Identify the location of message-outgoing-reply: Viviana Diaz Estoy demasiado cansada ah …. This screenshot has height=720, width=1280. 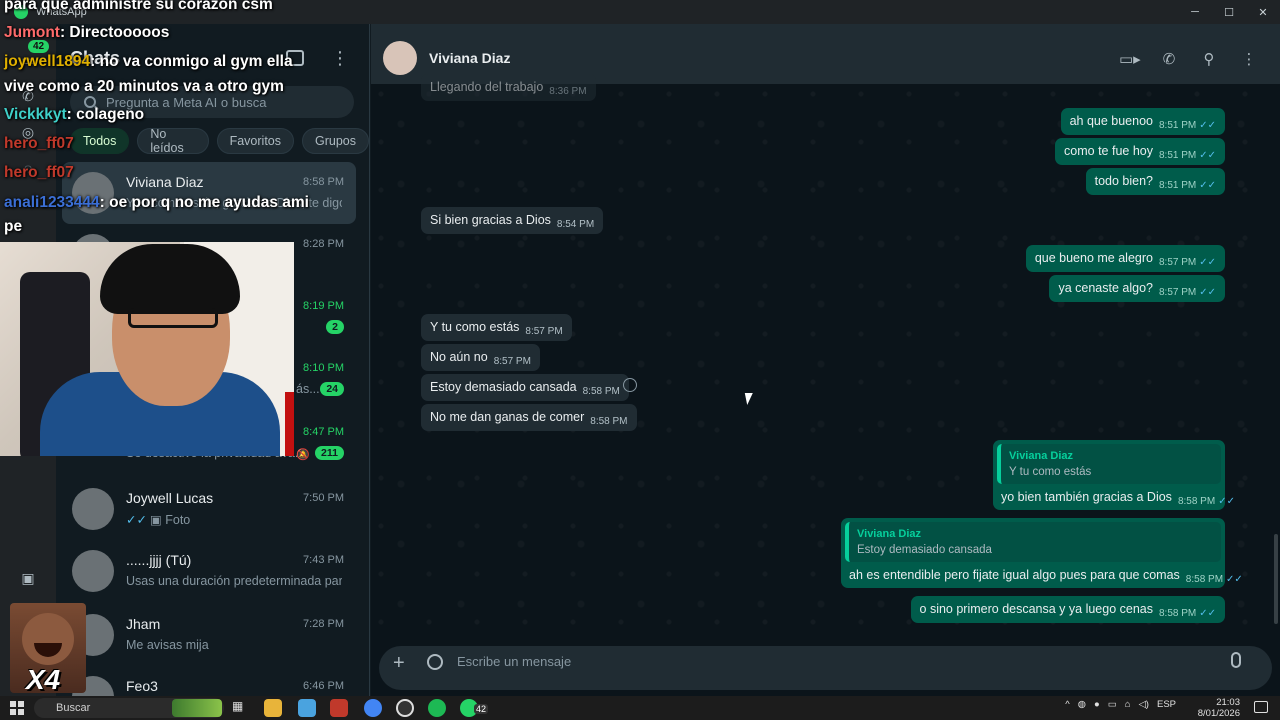
(1042, 553).